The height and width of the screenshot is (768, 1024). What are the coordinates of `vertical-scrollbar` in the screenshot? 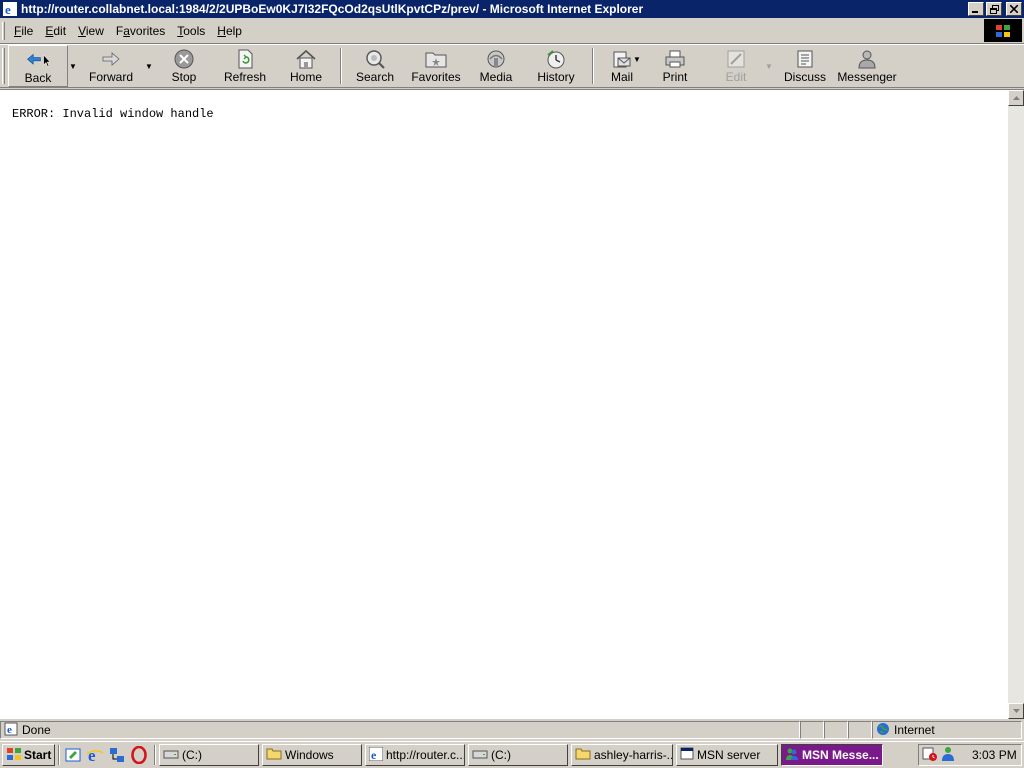 It's located at (1016, 404).